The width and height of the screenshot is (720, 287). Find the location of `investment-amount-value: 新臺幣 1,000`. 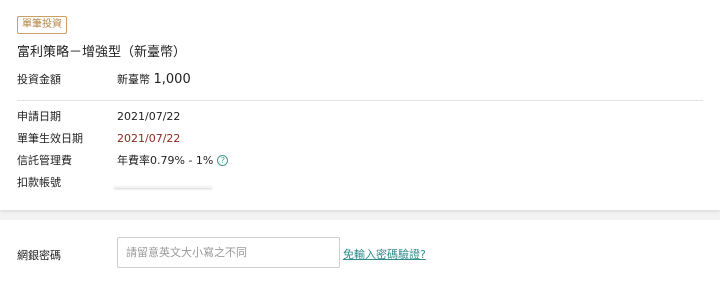

investment-amount-value: 新臺幣 1,000 is located at coordinates (154, 80).